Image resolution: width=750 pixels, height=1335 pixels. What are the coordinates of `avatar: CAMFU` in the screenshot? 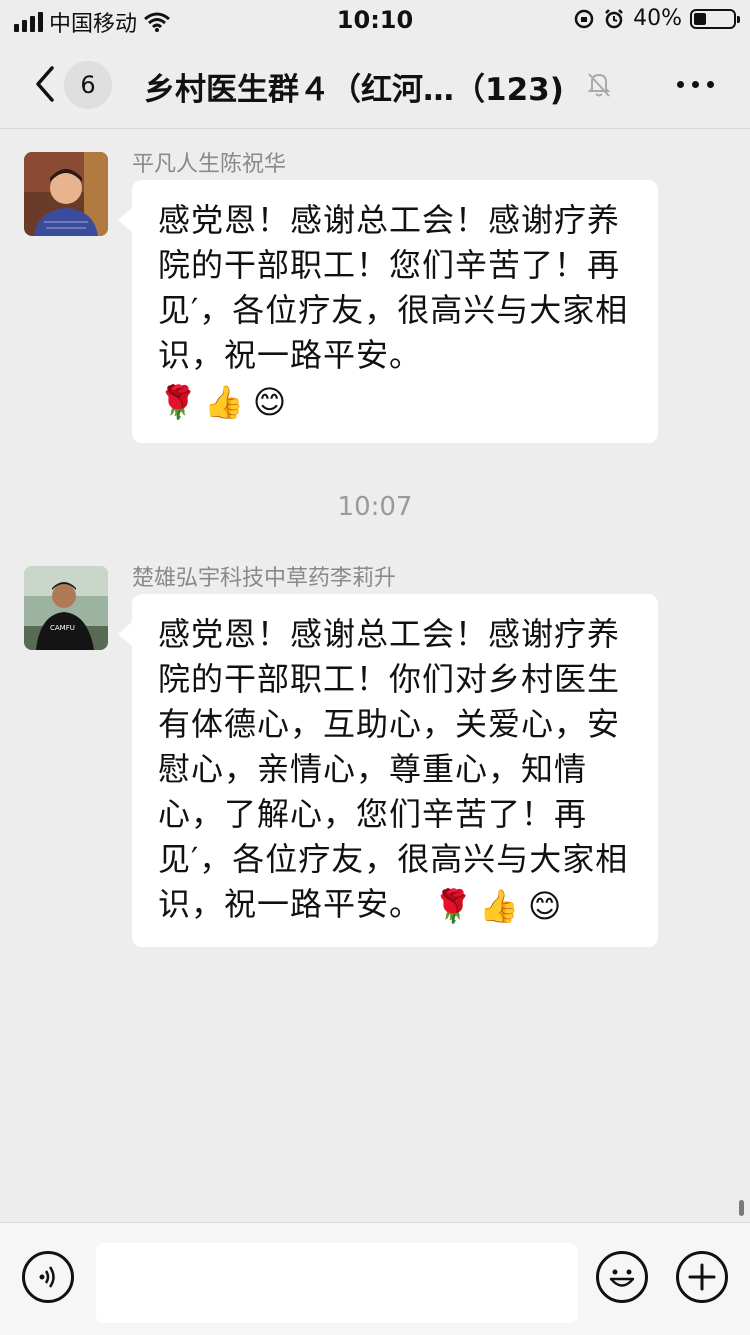 It's located at (66, 608).